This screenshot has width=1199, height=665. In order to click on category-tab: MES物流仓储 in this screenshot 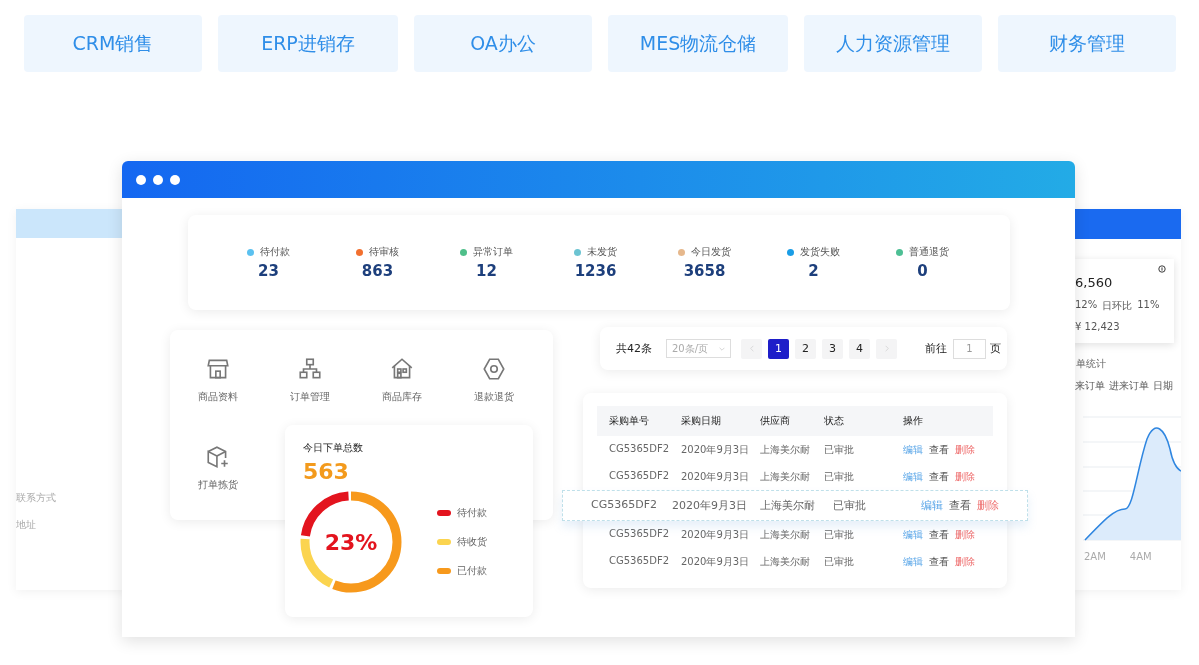, I will do `click(698, 43)`.